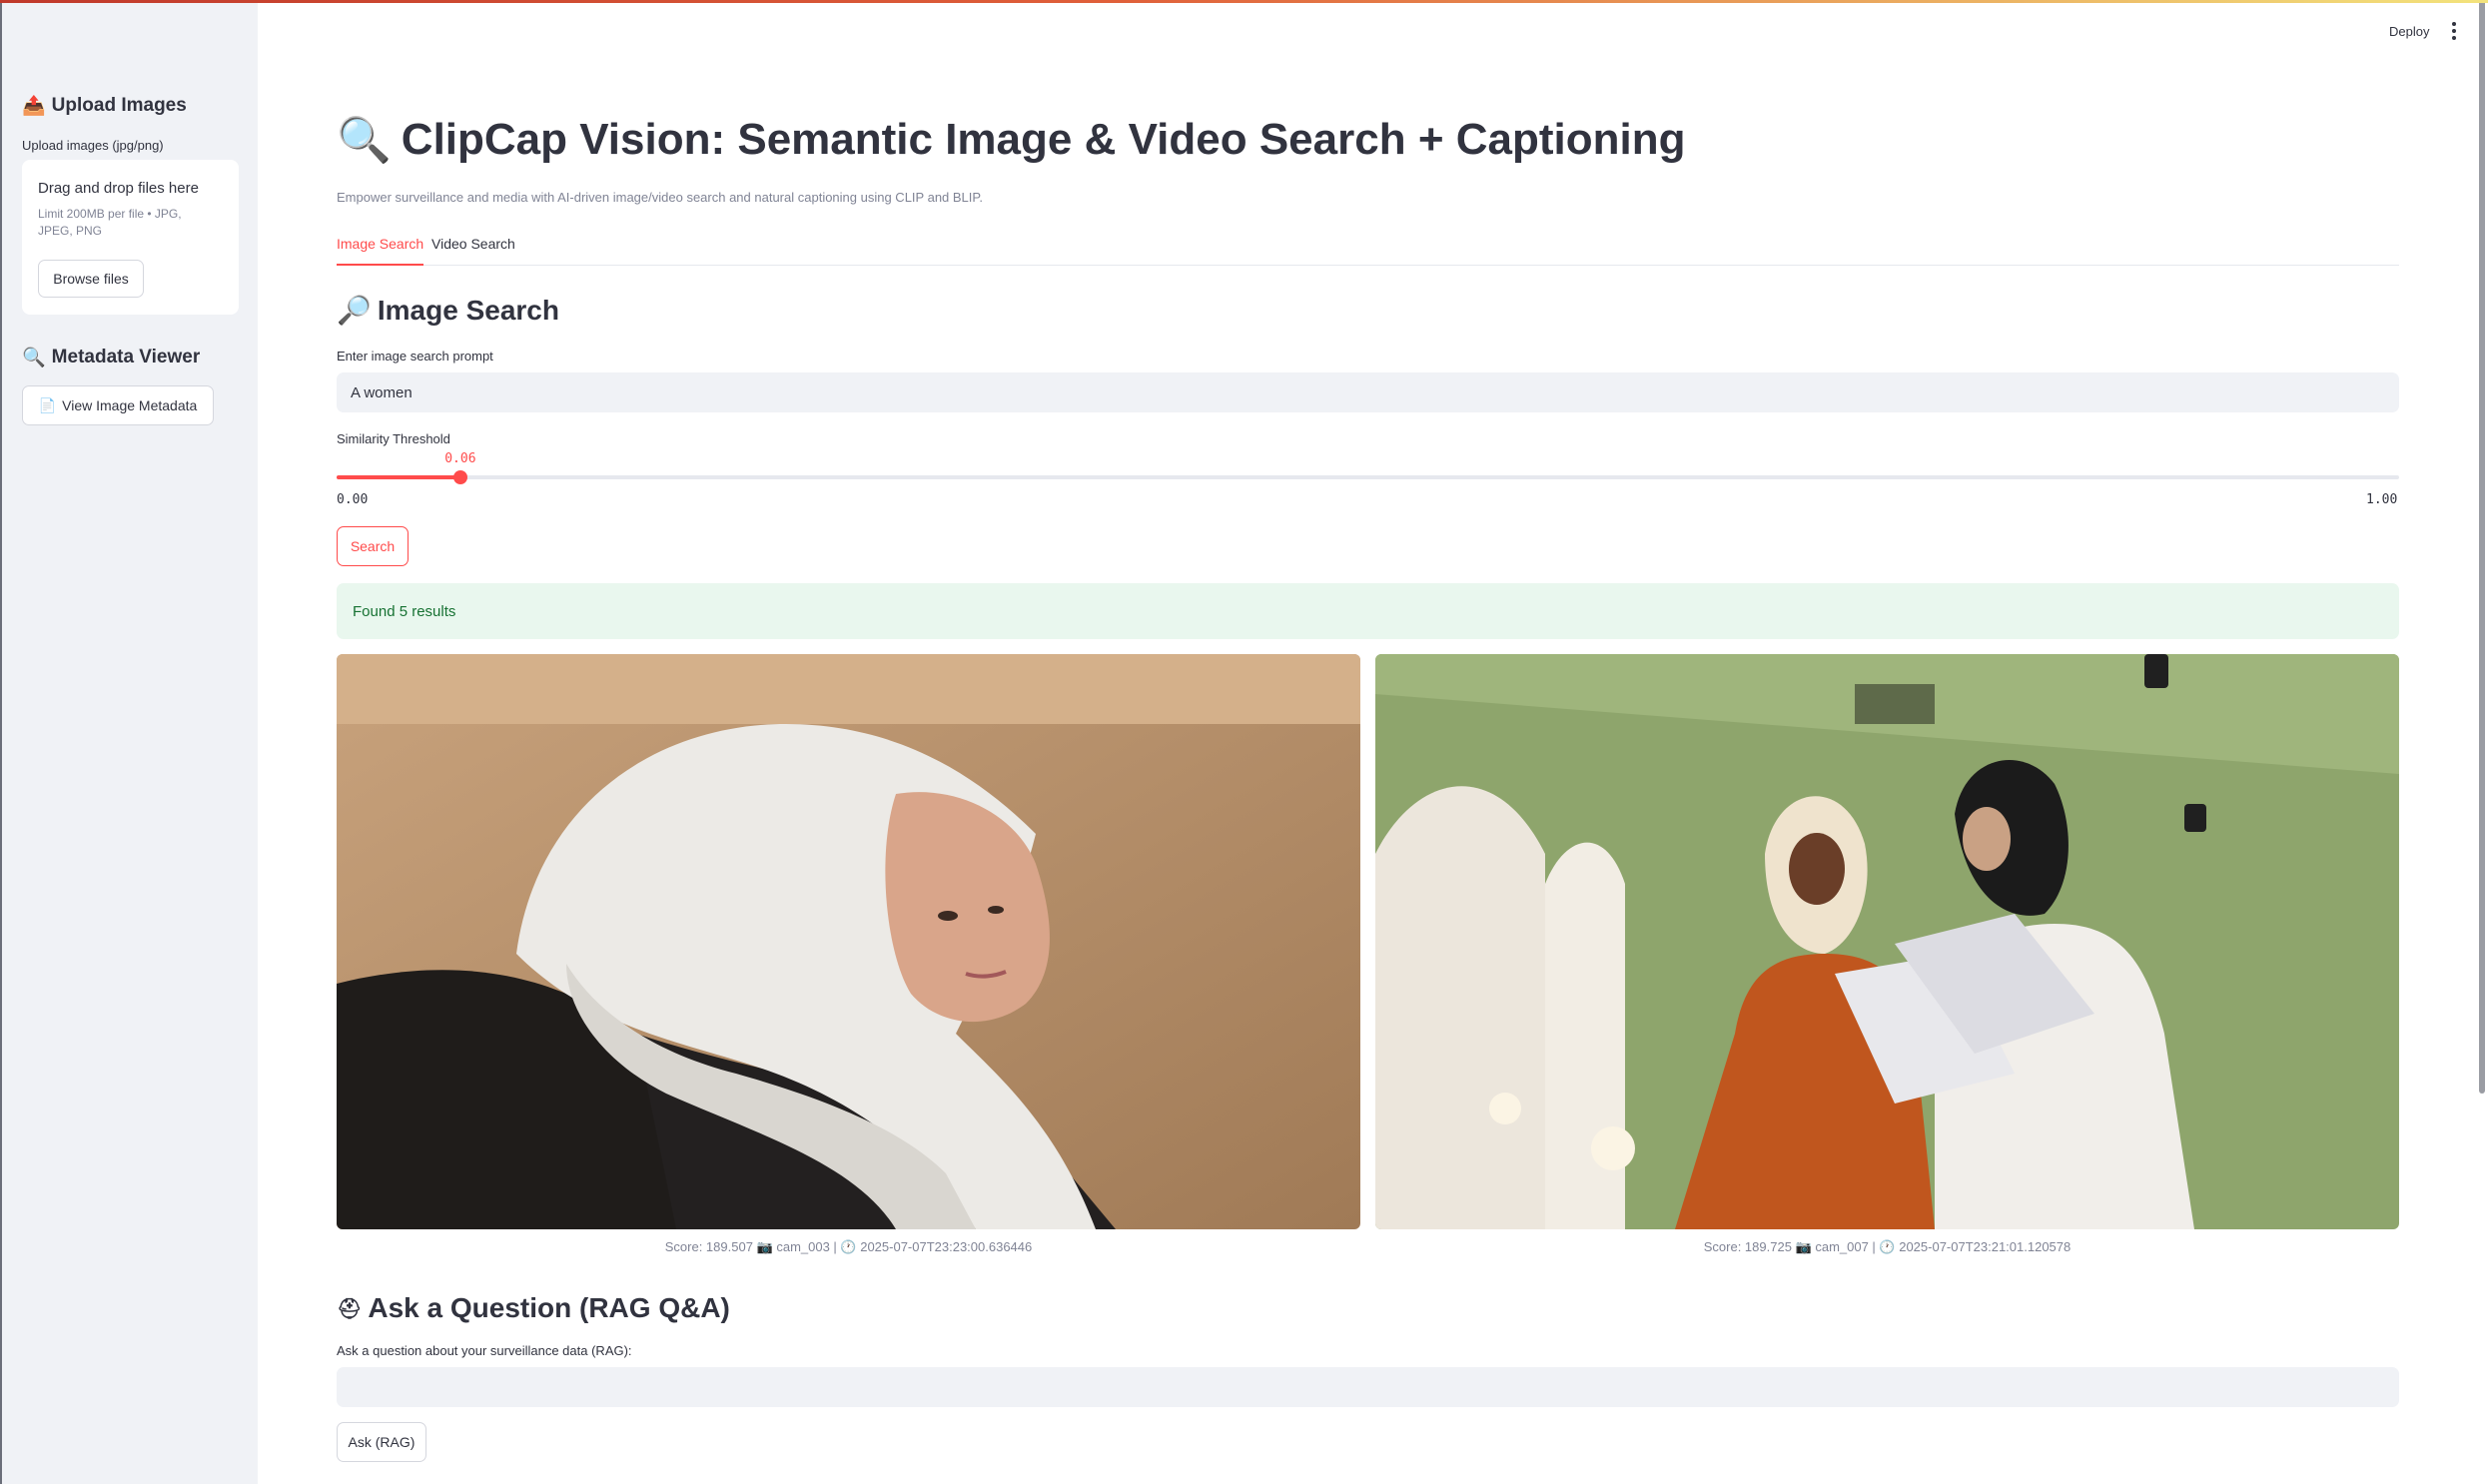  I want to click on metadata-heading: 🔍 Metadata Viewer, so click(111, 358).